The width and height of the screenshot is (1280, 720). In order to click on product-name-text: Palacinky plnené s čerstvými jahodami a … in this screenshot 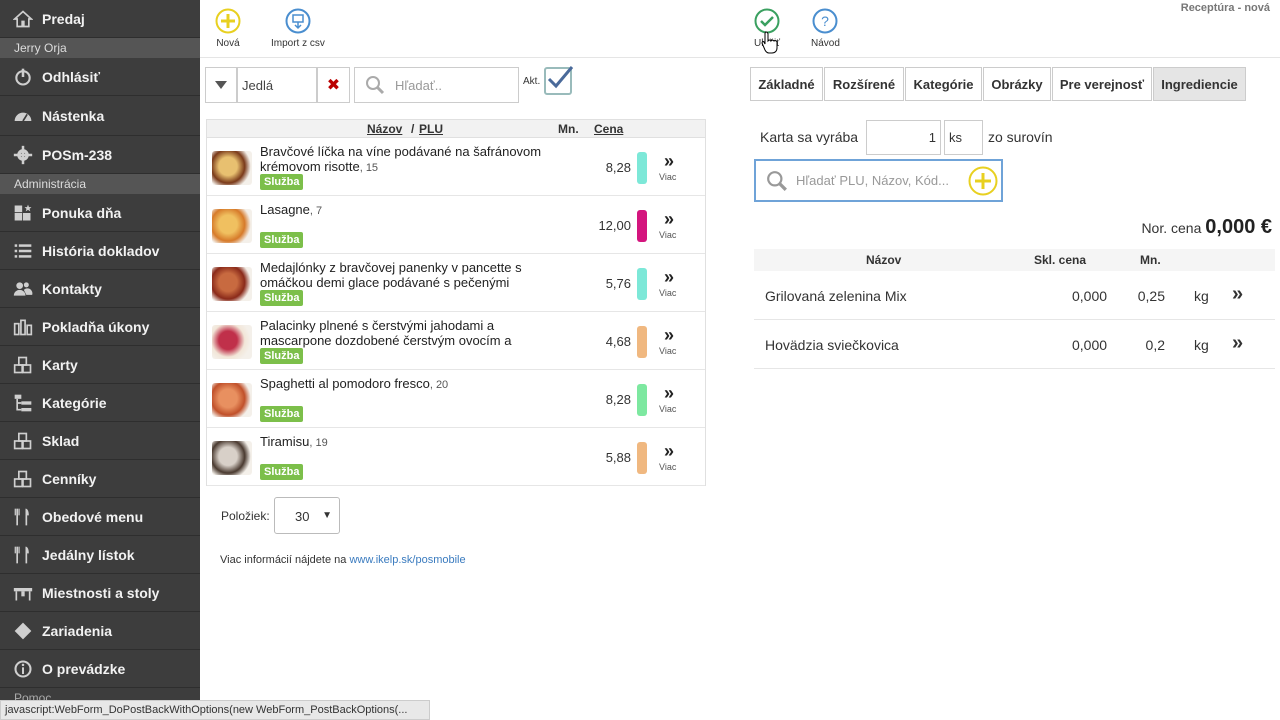, I will do `click(386, 333)`.